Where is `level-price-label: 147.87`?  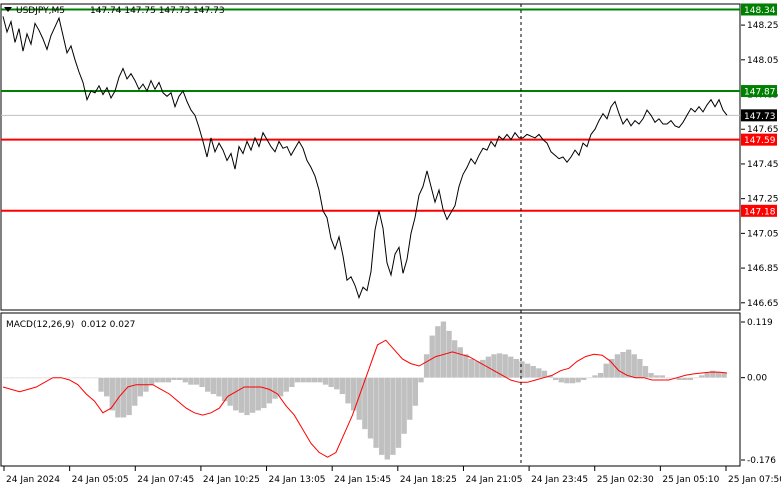 level-price-label: 147.87 is located at coordinates (760, 93).